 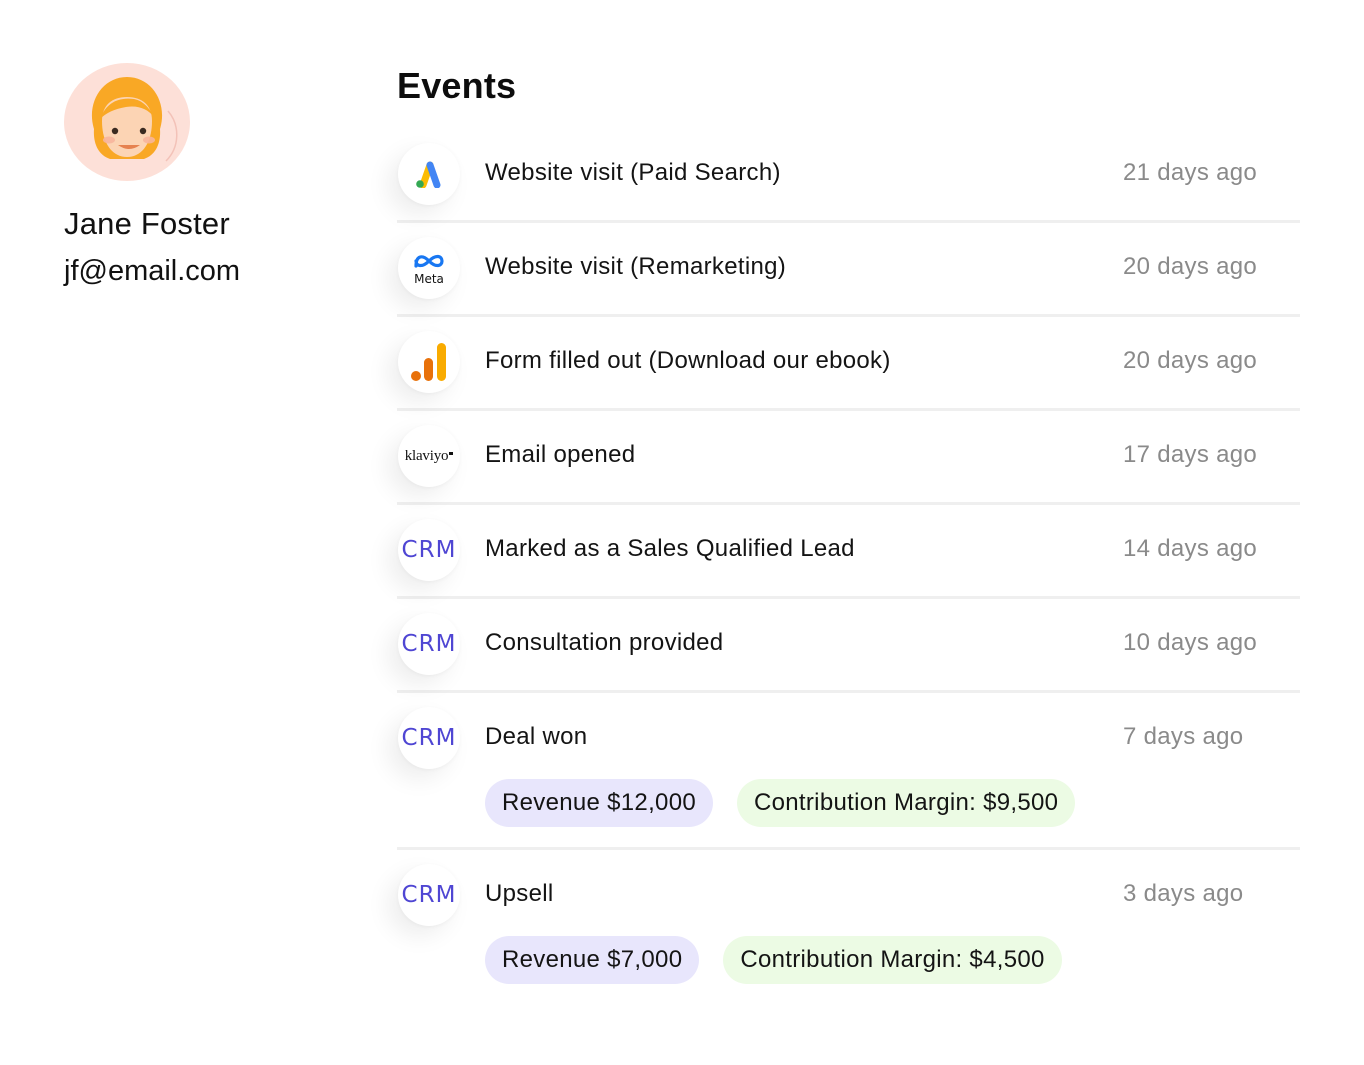 I want to click on event-label: Email opened, so click(x=560, y=454).